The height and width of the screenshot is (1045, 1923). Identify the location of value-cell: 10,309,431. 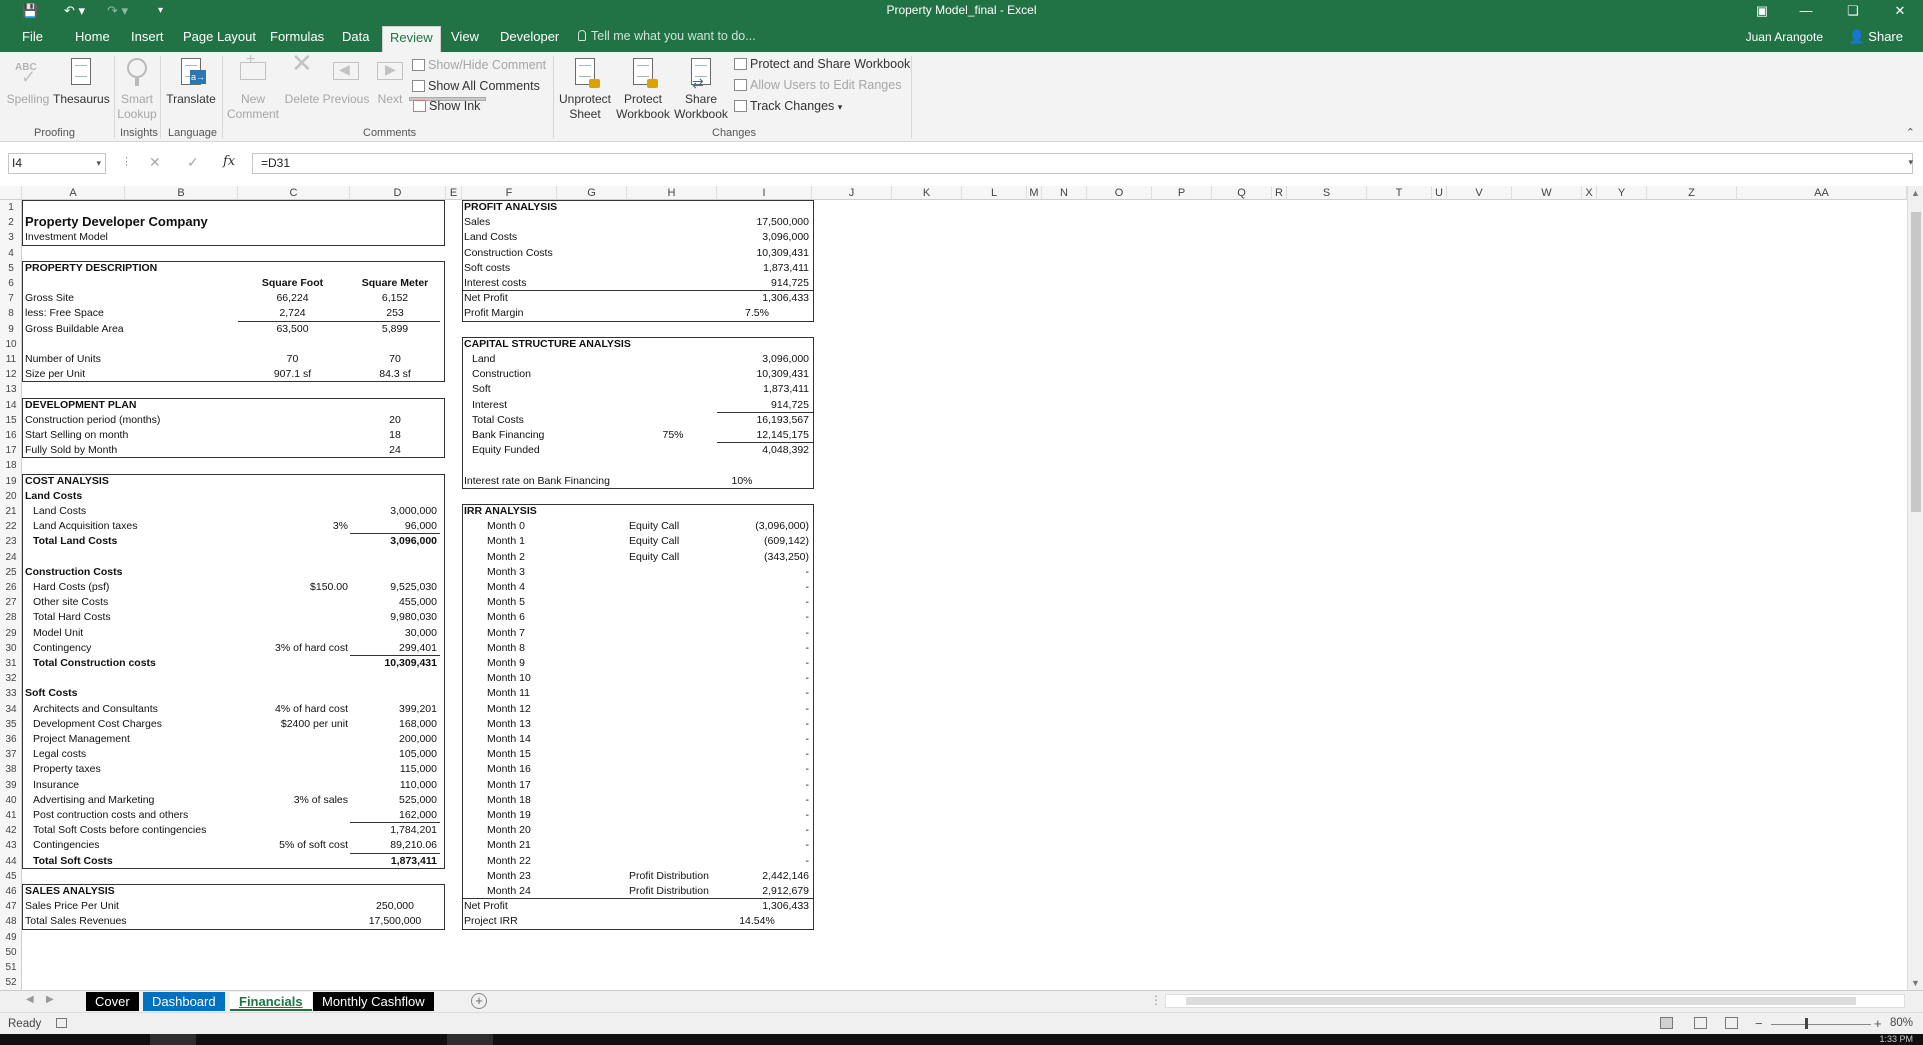
(763, 253).